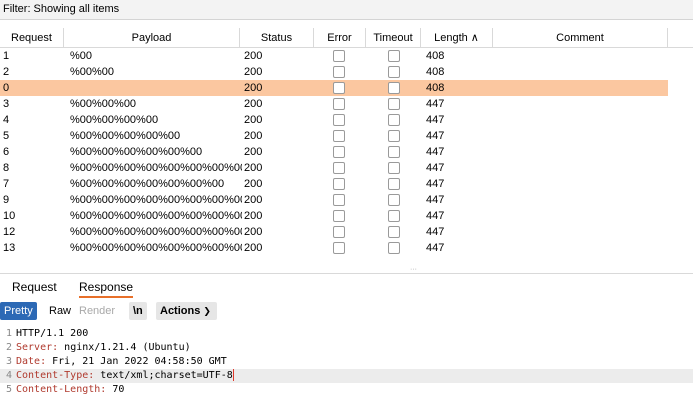  I want to click on column-header-comment: Comment, so click(580, 38).